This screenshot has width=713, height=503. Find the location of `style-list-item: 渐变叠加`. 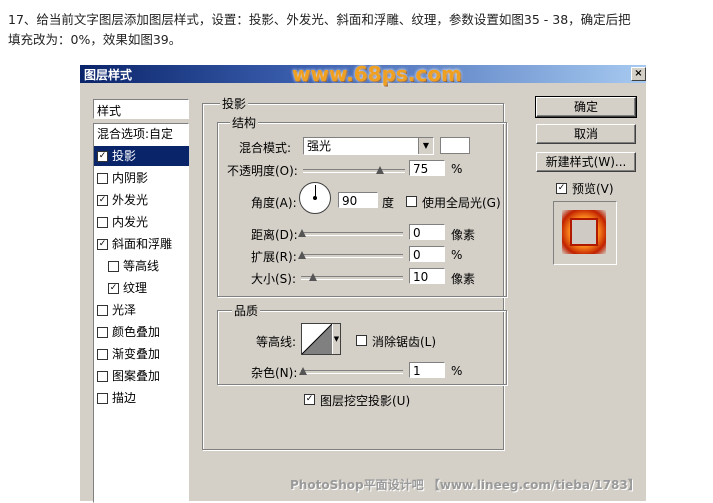

style-list-item: 渐变叠加 is located at coordinates (141, 354).